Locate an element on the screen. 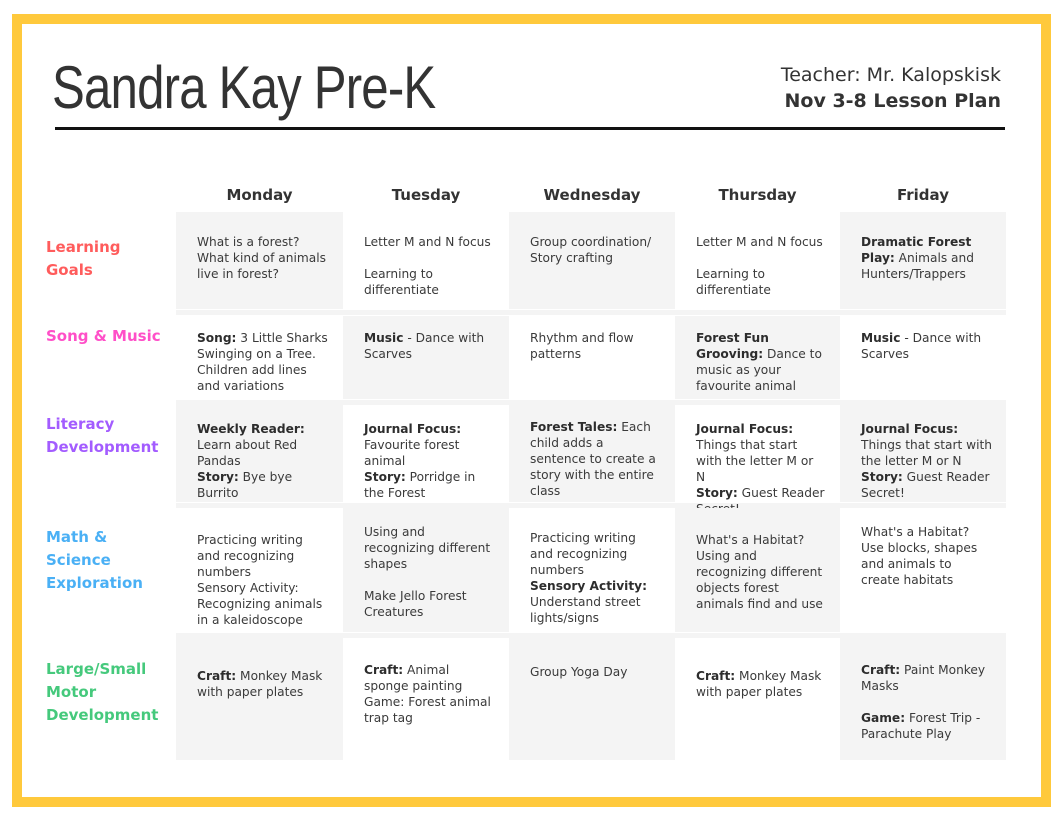 This screenshot has width=1056, height=816. lesson-cell-monday: Craft: Monkey Mask with paper plates is located at coordinates (259, 699).